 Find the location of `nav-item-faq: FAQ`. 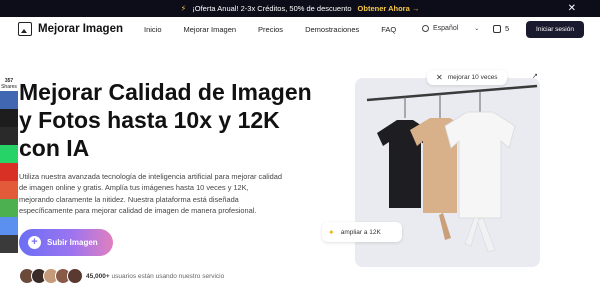

nav-item-faq: FAQ is located at coordinates (388, 29).